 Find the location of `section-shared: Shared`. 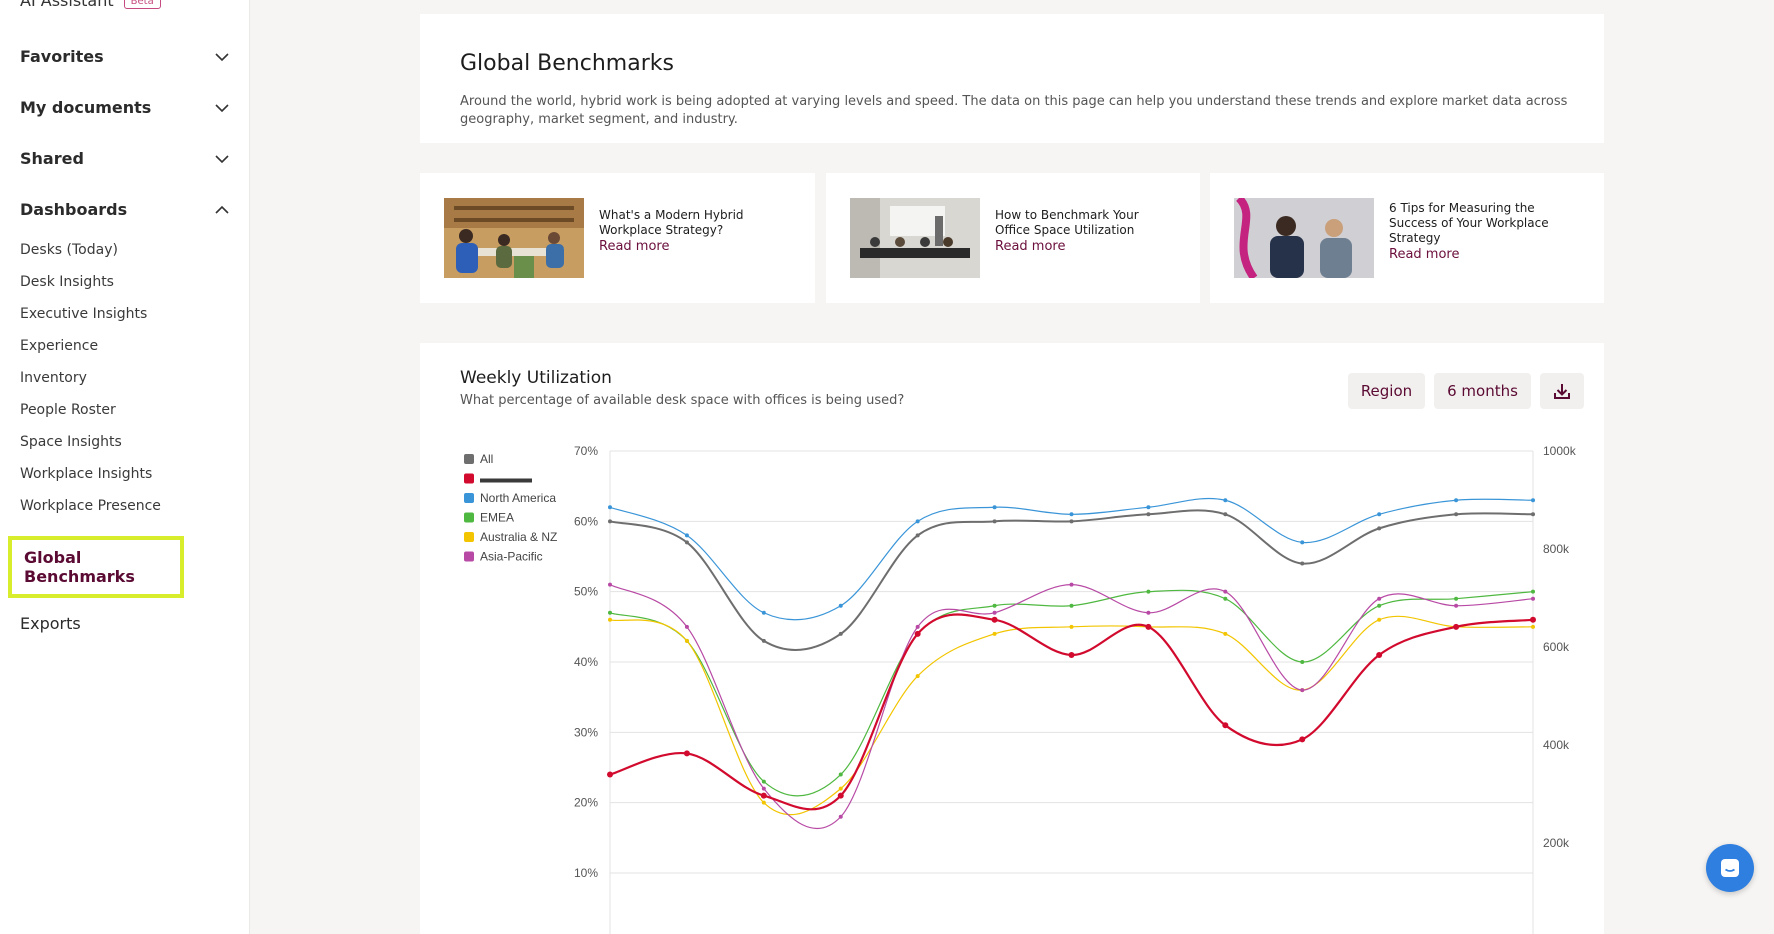

section-shared: Shared is located at coordinates (126, 158).